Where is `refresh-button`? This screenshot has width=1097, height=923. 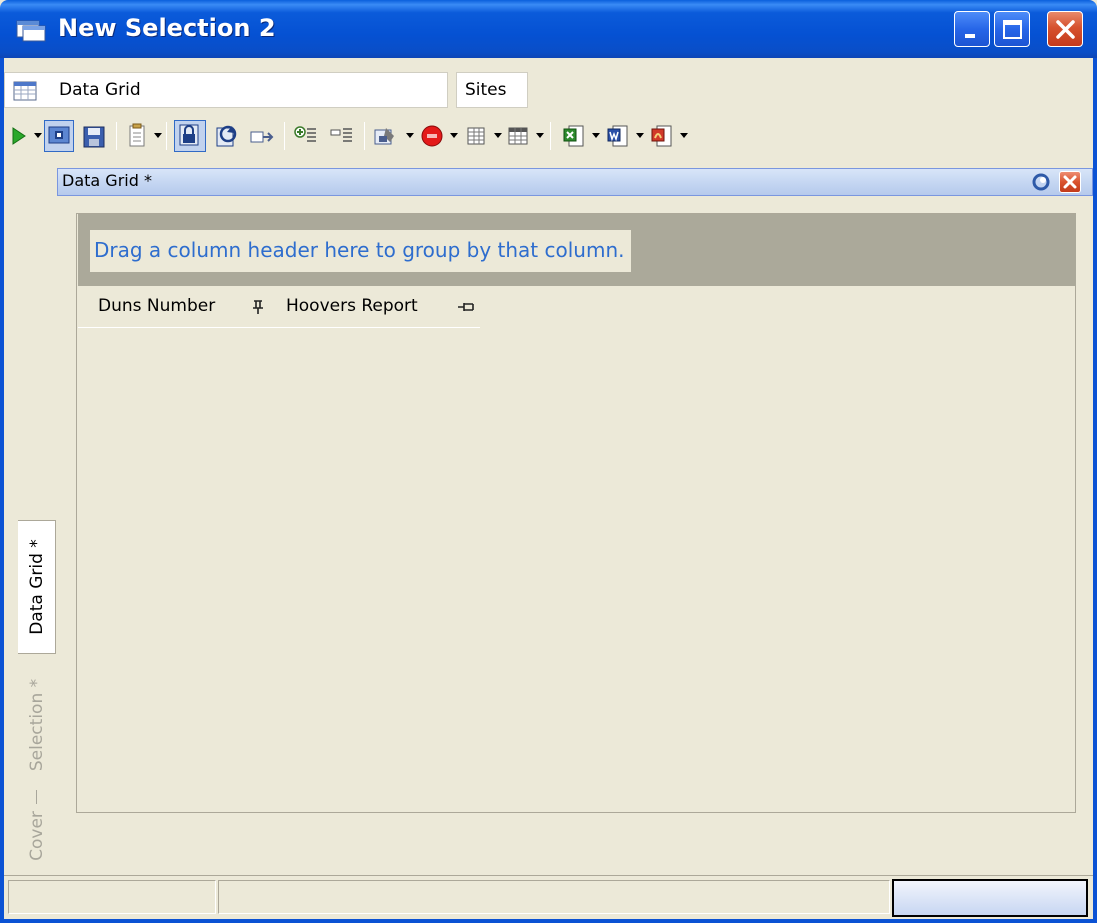
refresh-button is located at coordinates (226, 136).